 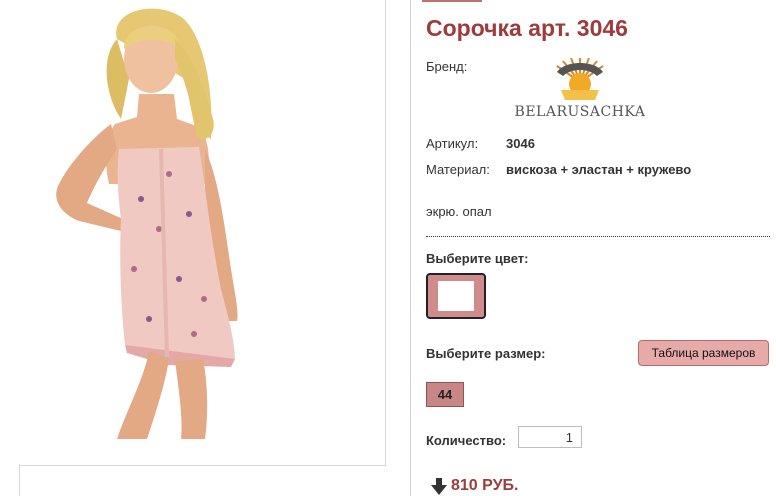 I want to click on color-swatch-inner, so click(x=456, y=296).